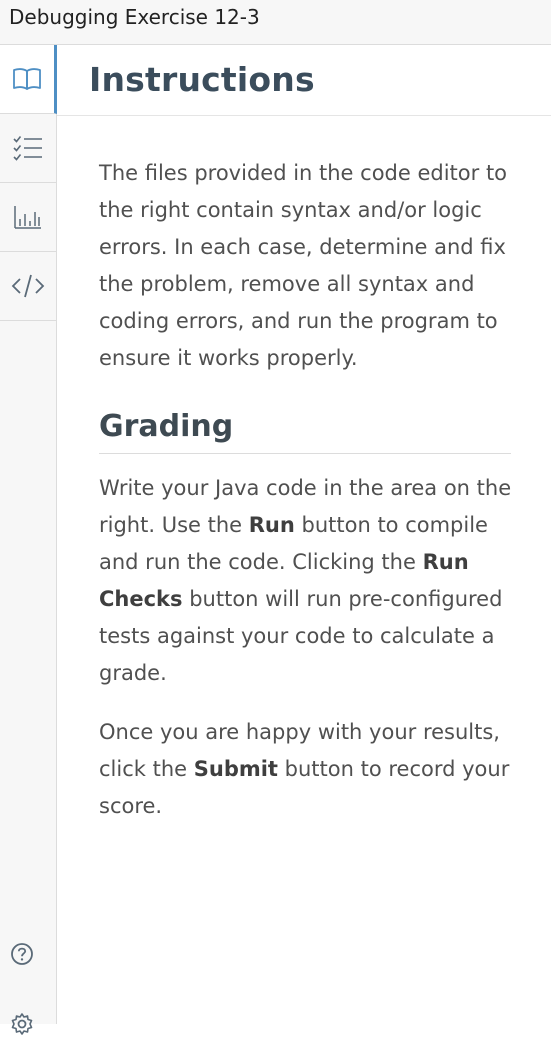 The image size is (551, 1040). Describe the element at coordinates (275, 22) in the screenshot. I see `title-bar: Debugging Exercise 12-3` at that location.